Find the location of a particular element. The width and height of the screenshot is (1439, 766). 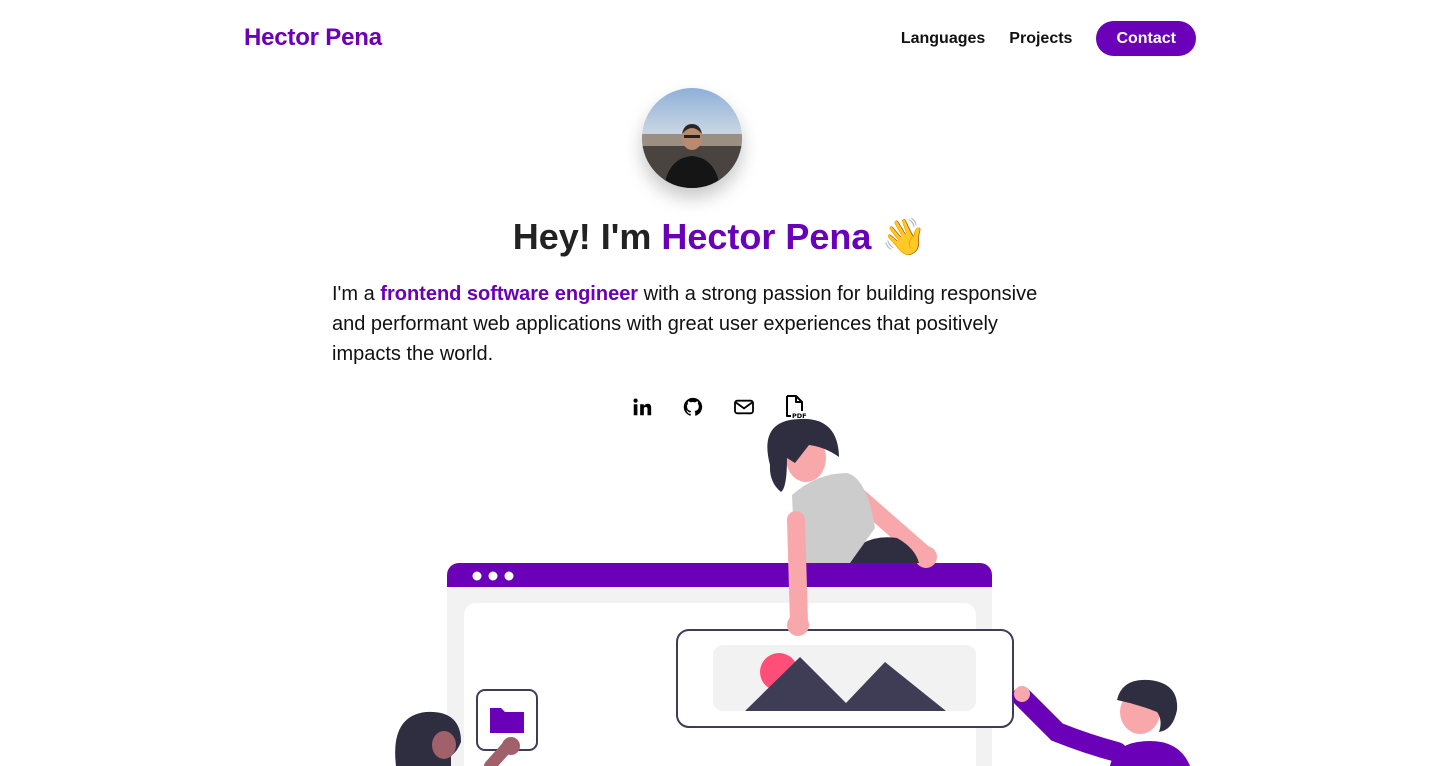

browser-titlebar is located at coordinates (719, 575).